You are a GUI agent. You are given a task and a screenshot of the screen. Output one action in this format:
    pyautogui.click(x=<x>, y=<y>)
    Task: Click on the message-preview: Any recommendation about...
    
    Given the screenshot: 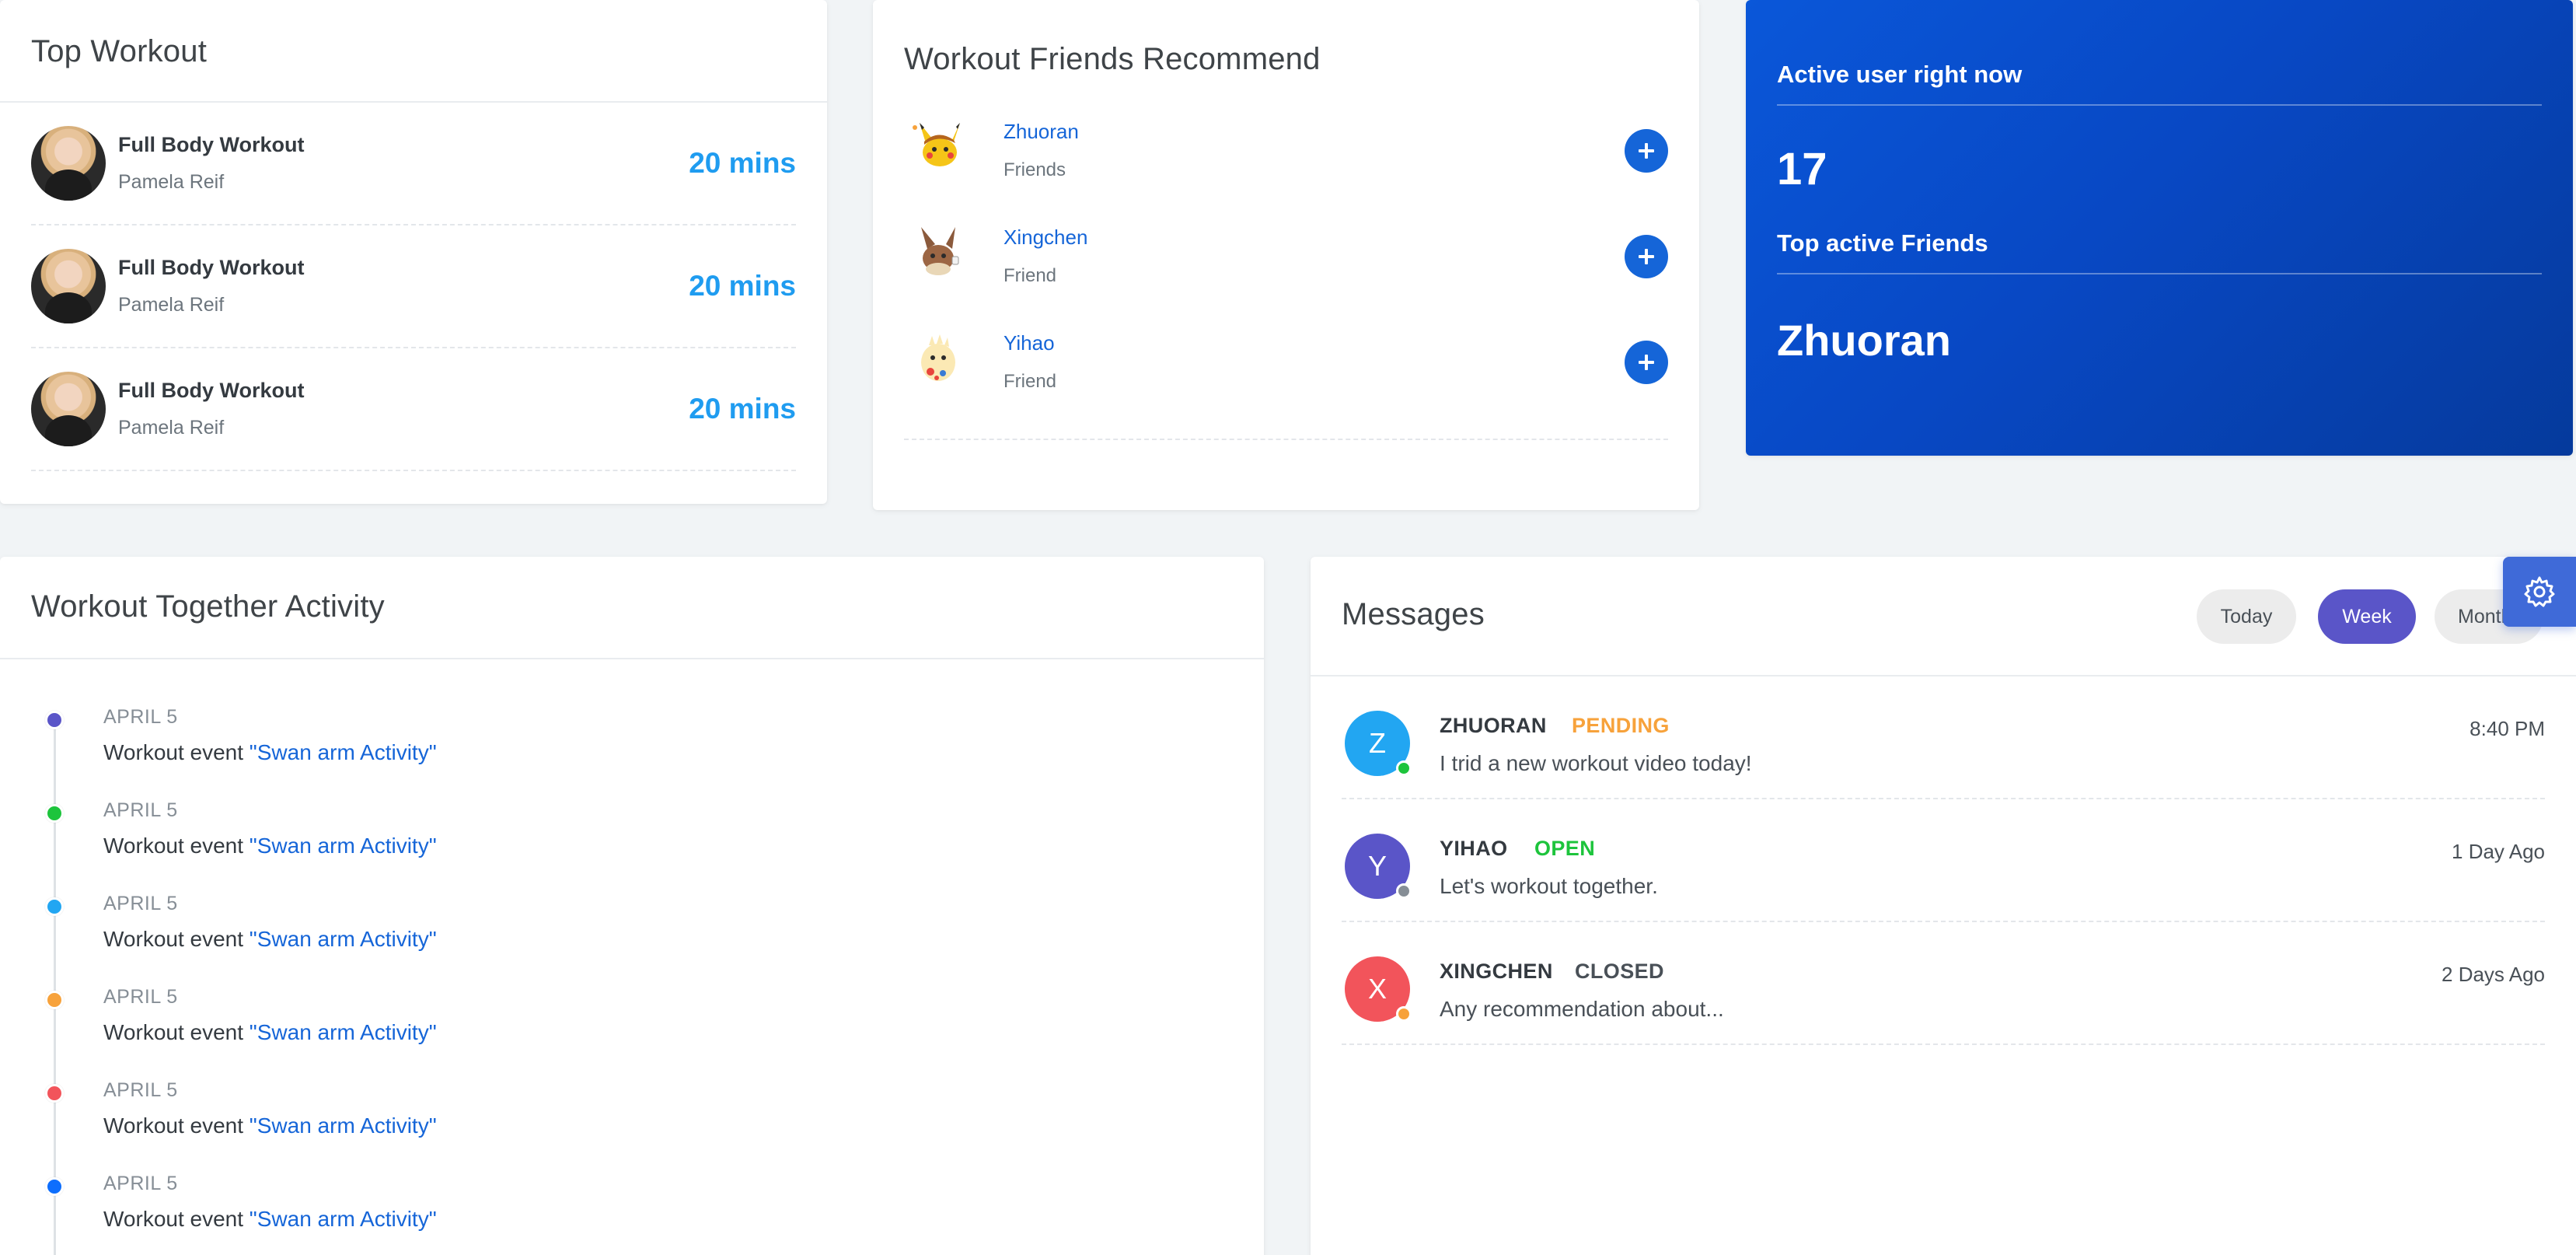 What is the action you would take?
    pyautogui.click(x=1582, y=1009)
    